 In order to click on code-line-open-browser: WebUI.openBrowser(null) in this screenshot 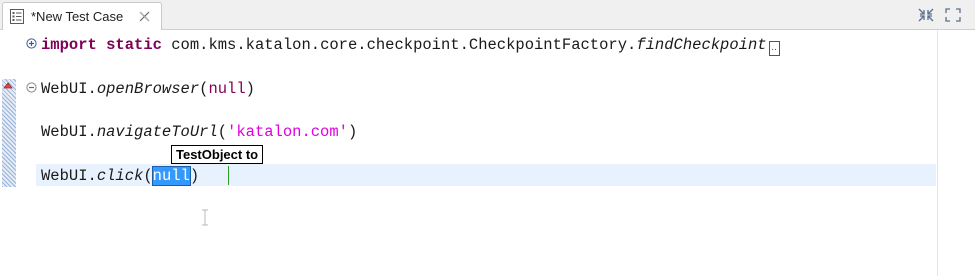, I will do `click(148, 89)`.